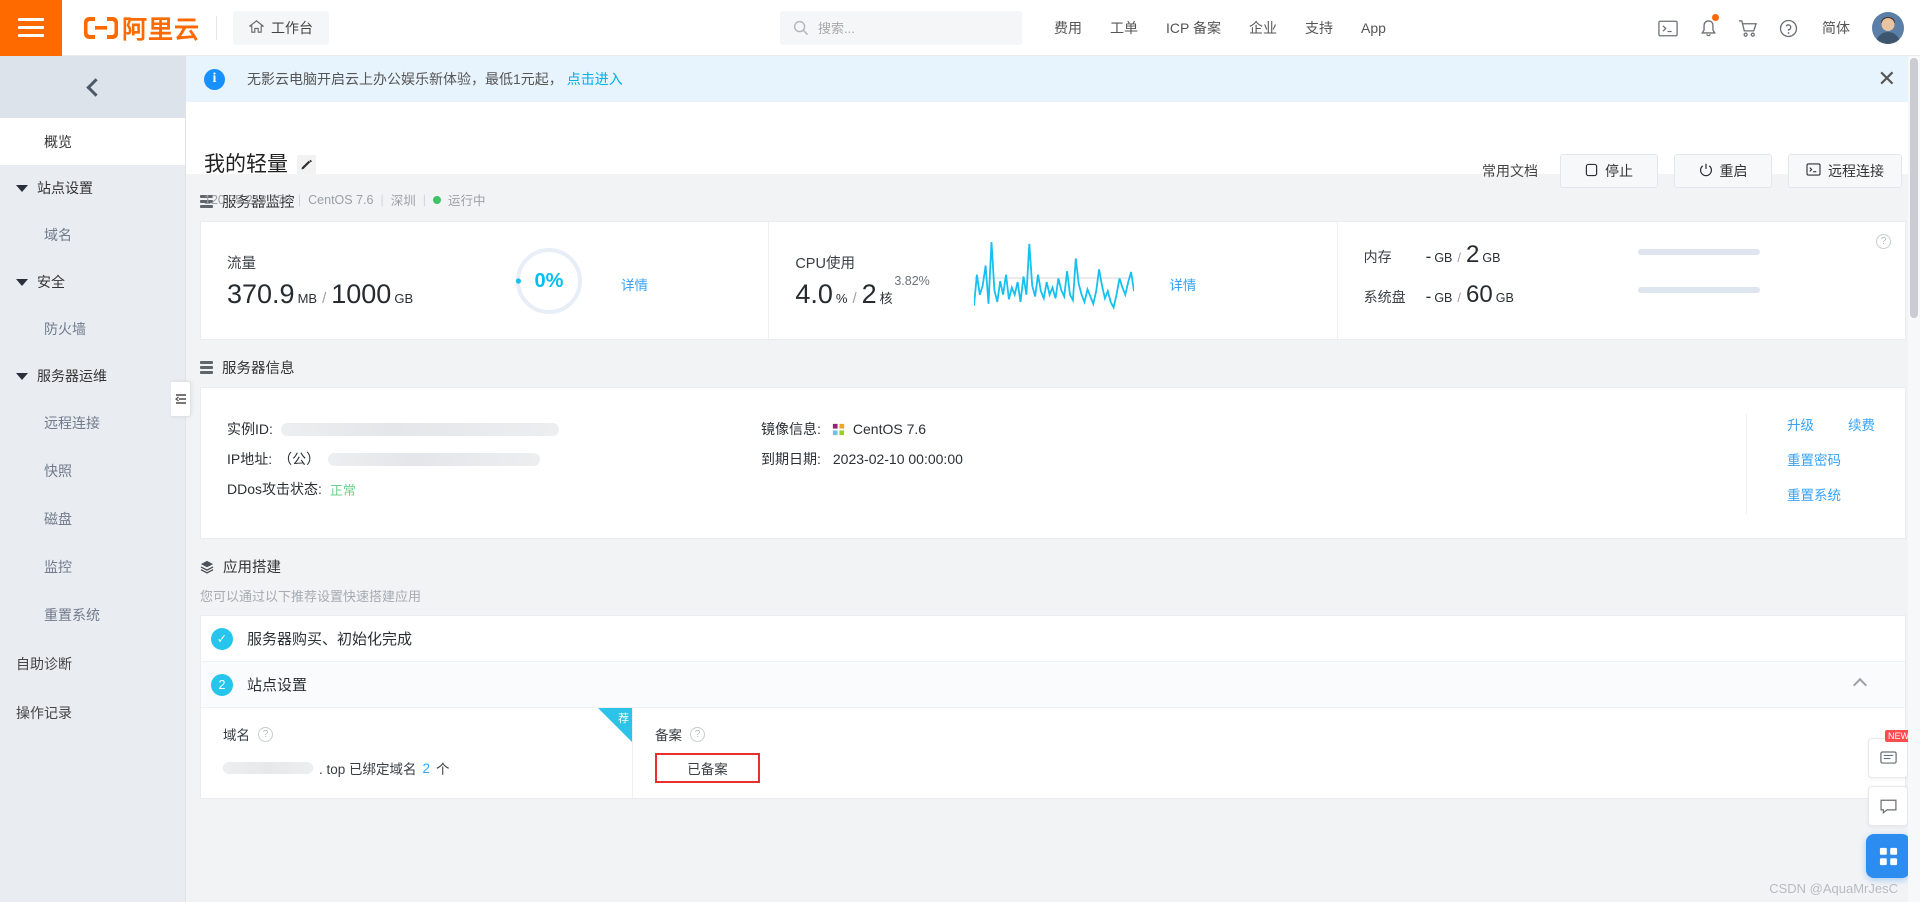 This screenshot has height=902, width=1920. What do you see at coordinates (427, 734) in the screenshot?
I see `domain-panel-head: 域名 ?` at bounding box center [427, 734].